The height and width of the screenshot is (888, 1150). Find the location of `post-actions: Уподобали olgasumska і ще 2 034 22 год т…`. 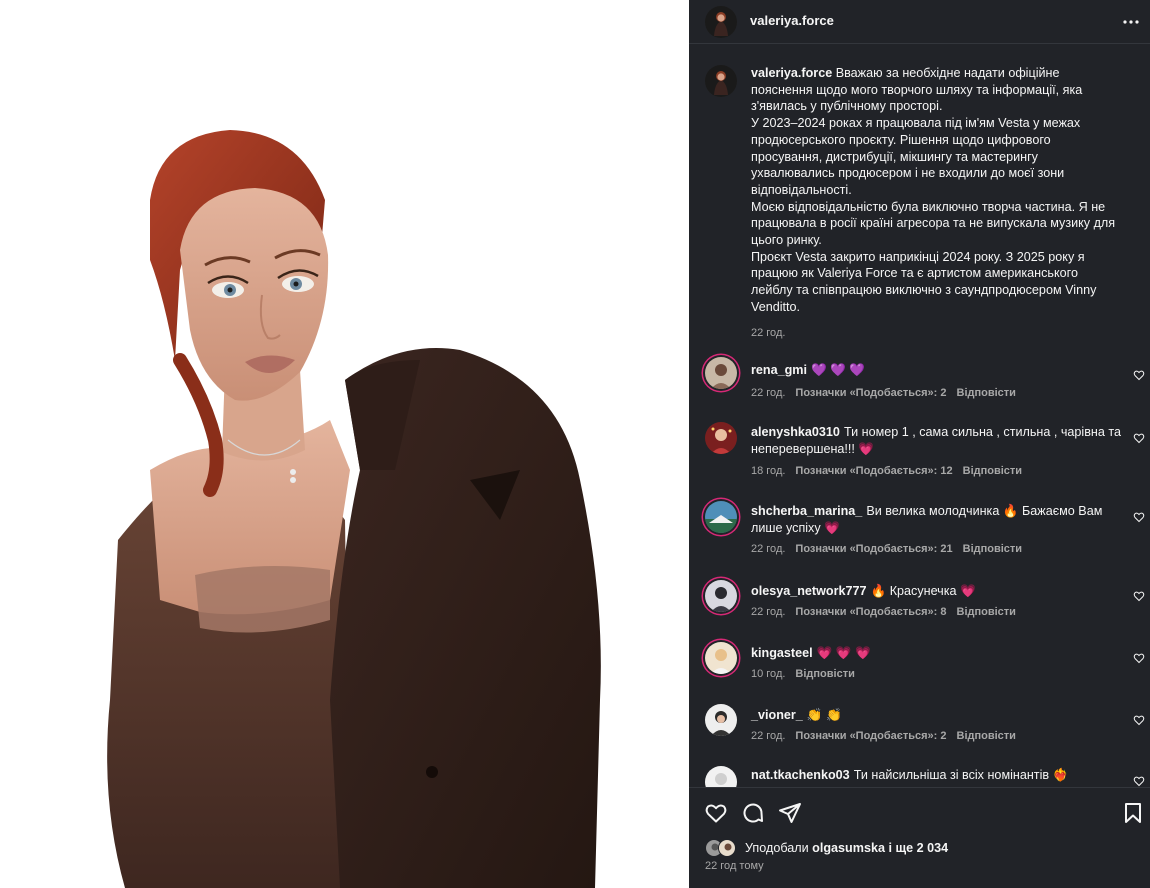

post-actions: Уподобали olgasumska і ще 2 034 22 год т… is located at coordinates (919, 837).